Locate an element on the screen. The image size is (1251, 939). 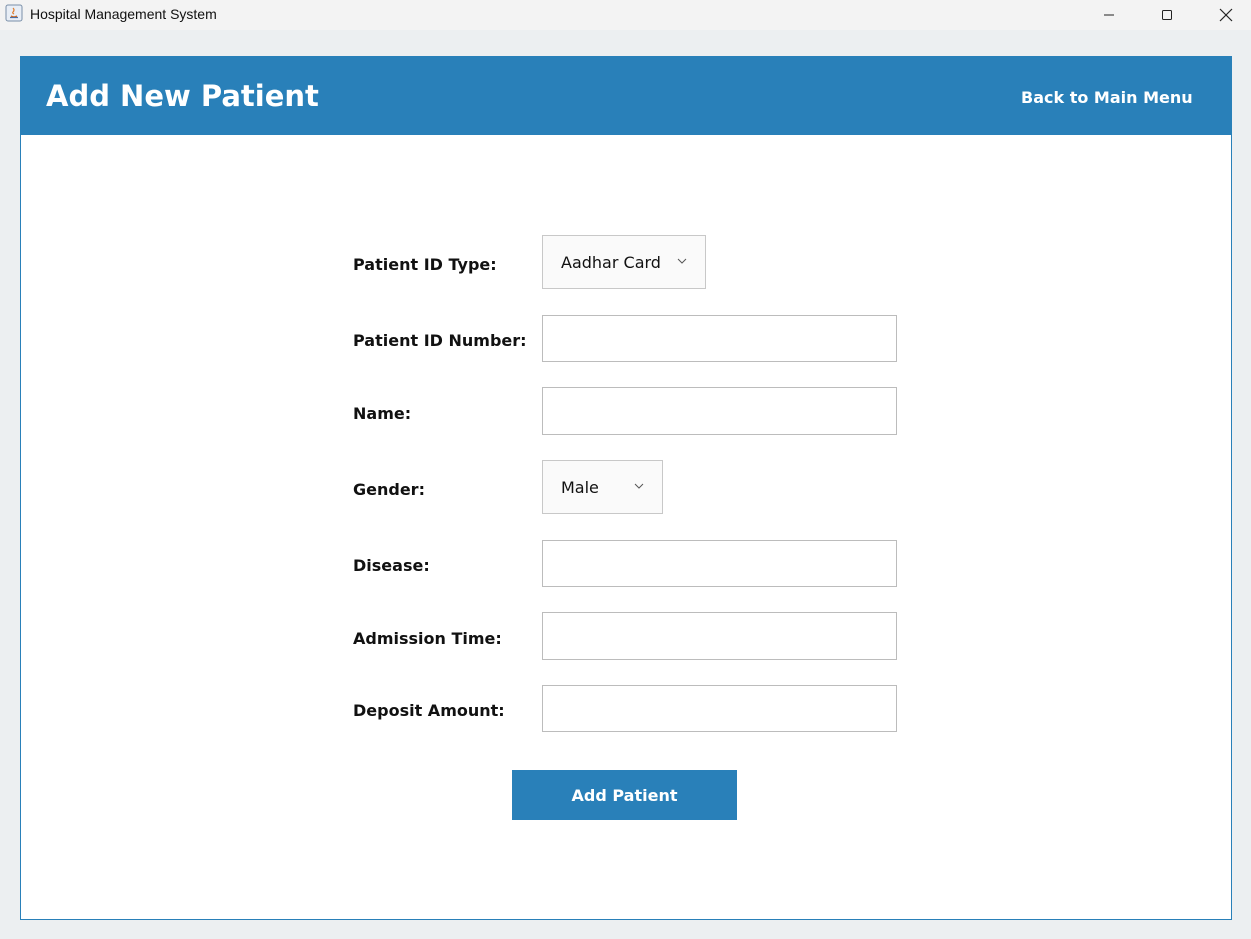
close-icon is located at coordinates (1226, 15).